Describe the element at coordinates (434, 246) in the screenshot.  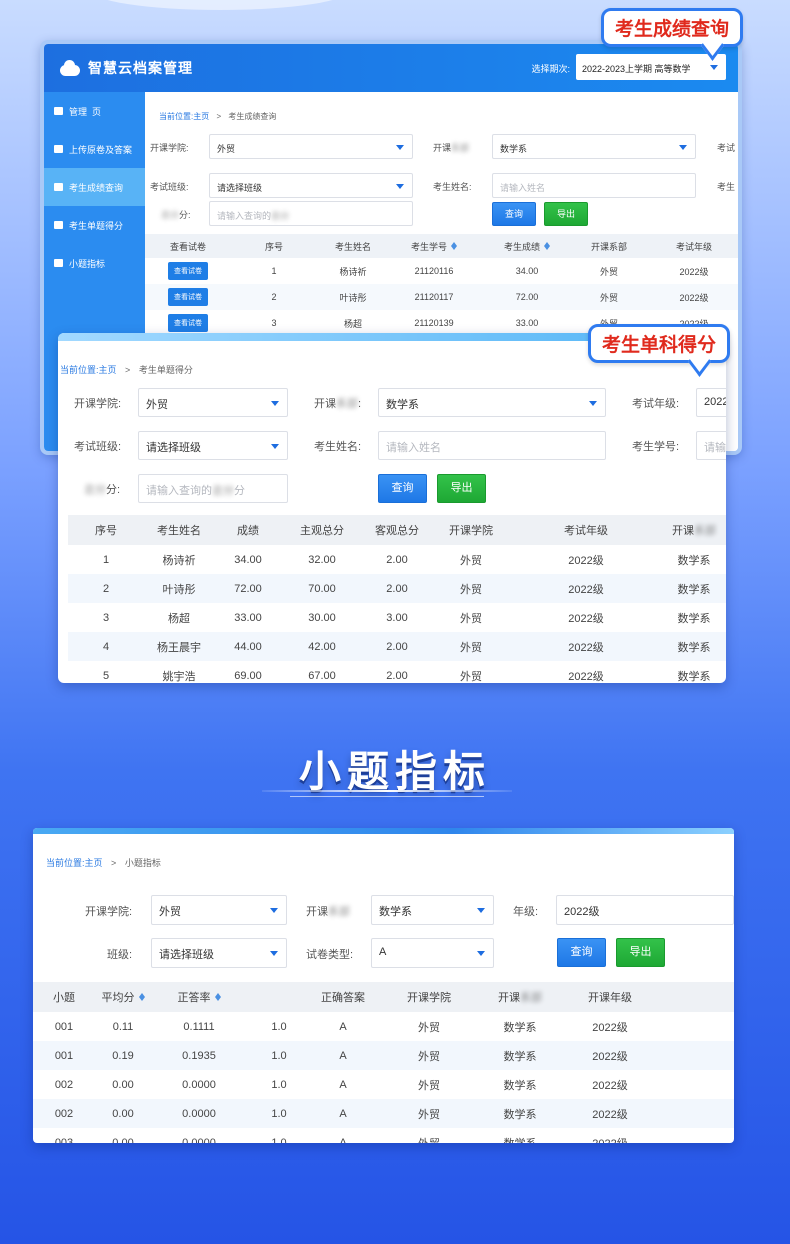
I see `col-id: 考生学号` at that location.